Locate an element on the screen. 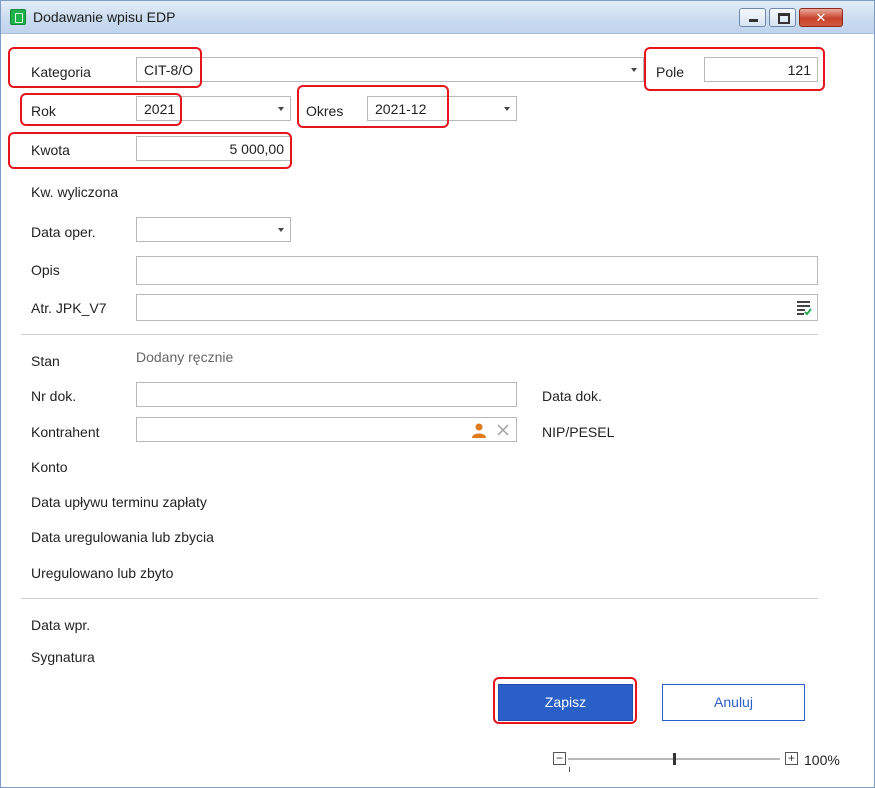 Image resolution: width=875 pixels, height=788 pixels. minimize-icon is located at coordinates (753, 20).